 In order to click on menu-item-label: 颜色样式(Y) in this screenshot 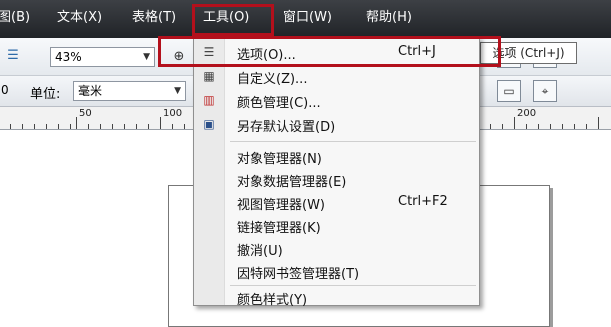, I will do `click(272, 300)`.